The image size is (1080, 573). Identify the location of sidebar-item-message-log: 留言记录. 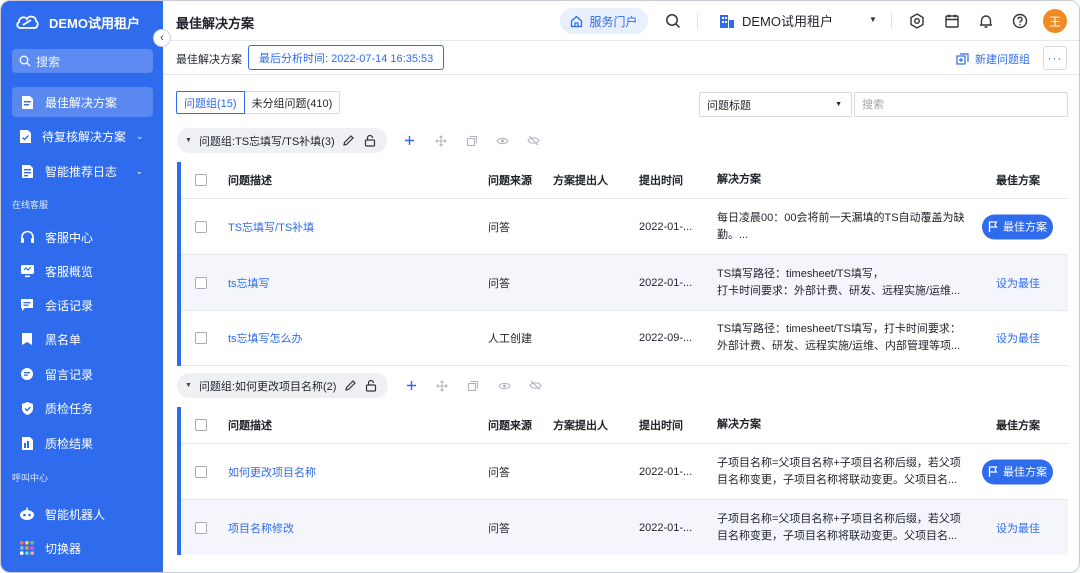
(82, 374).